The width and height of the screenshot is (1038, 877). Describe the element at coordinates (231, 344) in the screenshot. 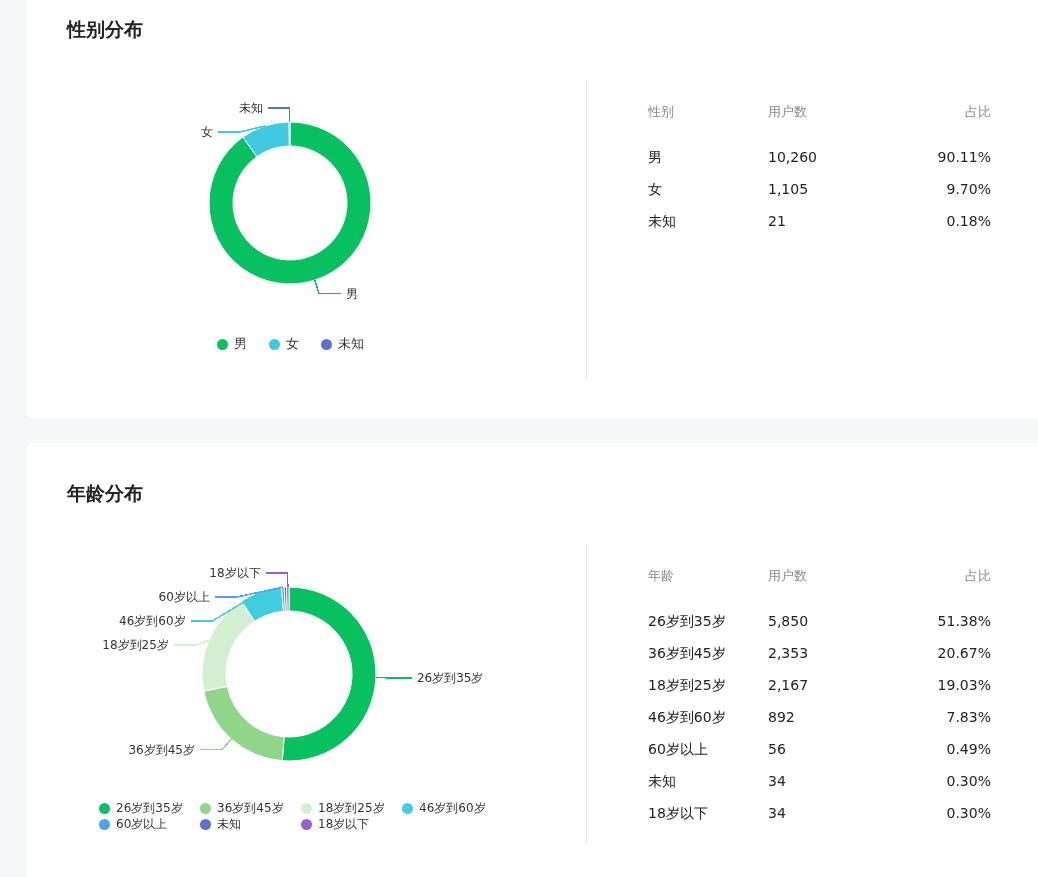

I see `legend-item: 男` at that location.